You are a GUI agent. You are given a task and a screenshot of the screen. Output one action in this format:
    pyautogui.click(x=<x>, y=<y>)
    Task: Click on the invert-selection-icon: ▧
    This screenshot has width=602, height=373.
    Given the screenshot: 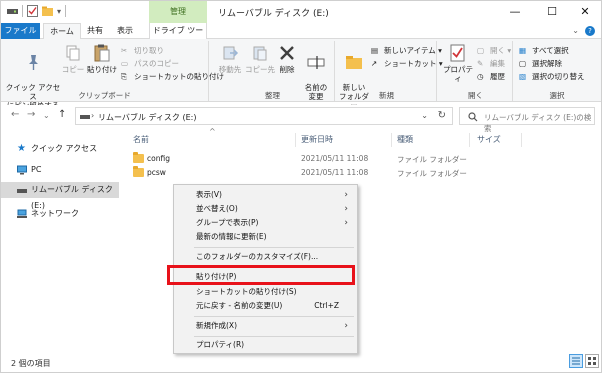 What is the action you would take?
    pyautogui.click(x=523, y=76)
    